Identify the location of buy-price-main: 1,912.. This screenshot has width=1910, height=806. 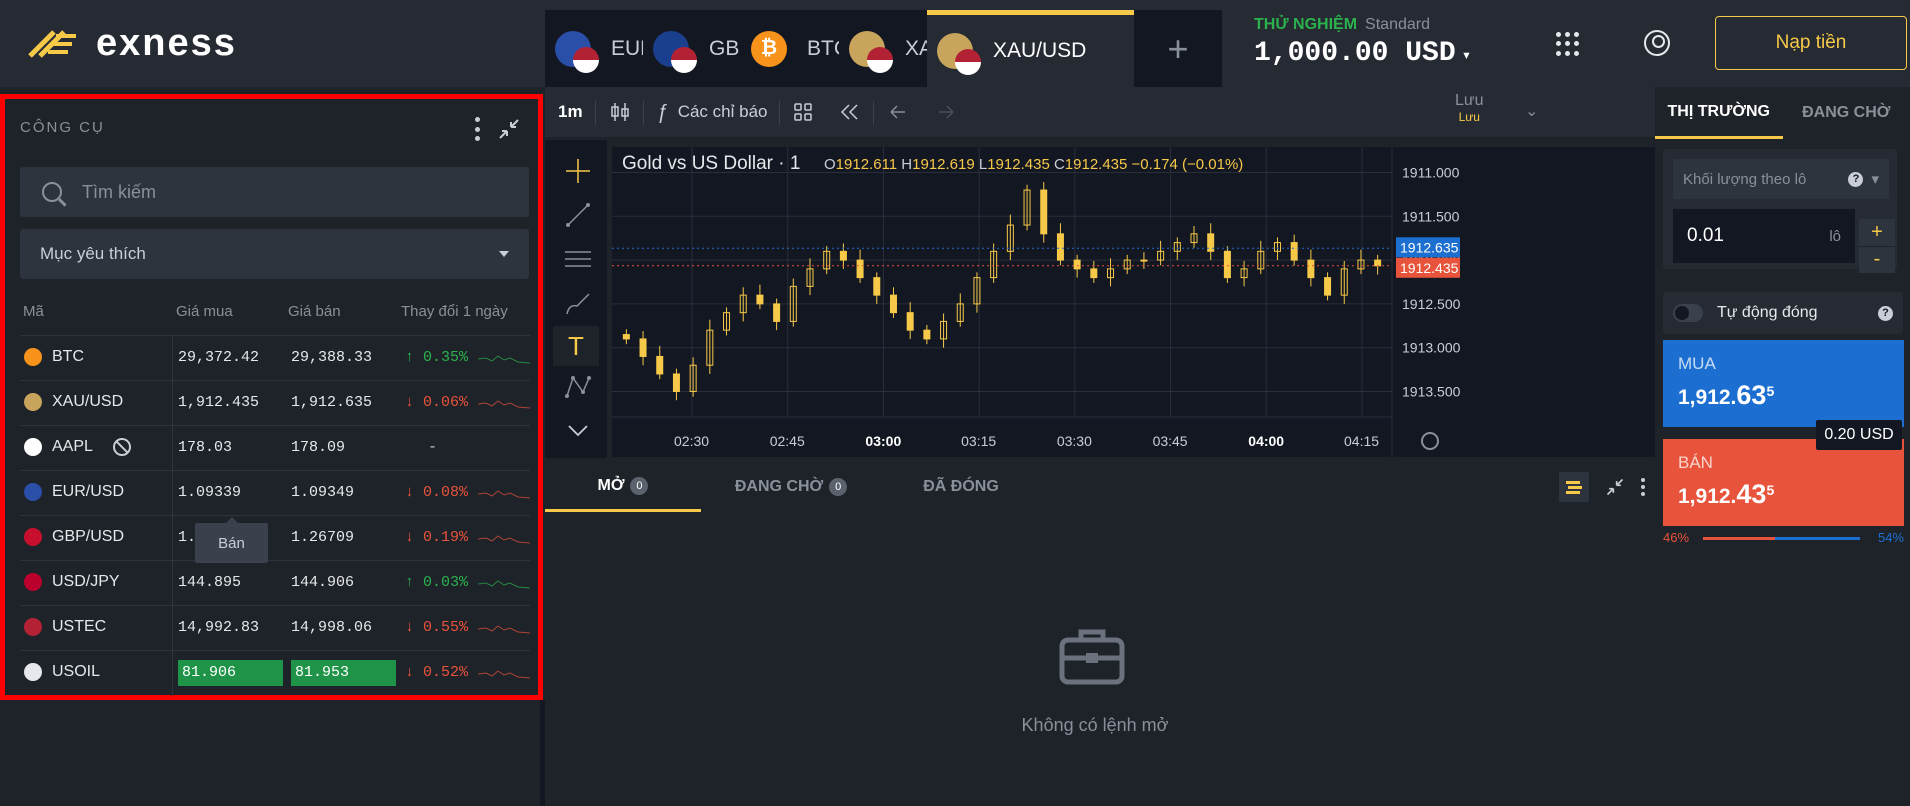
(1707, 397).